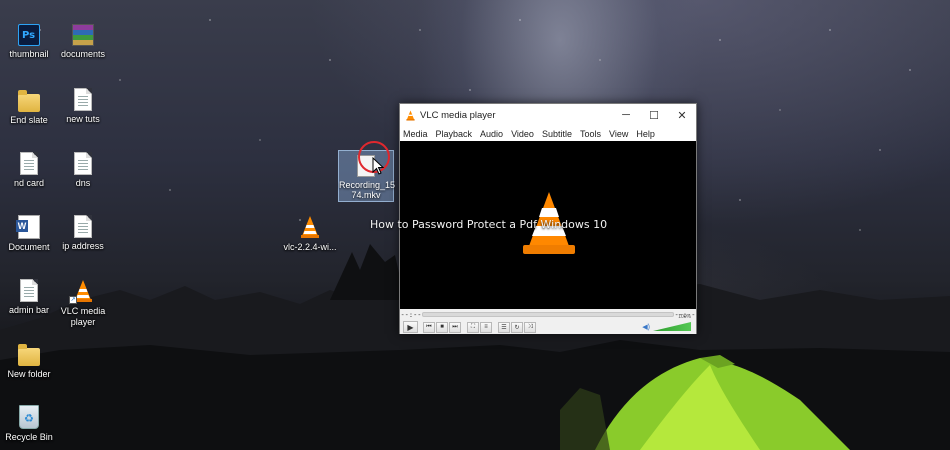  What do you see at coordinates (83, 54) in the screenshot?
I see `desktop-icon-label: documents` at bounding box center [83, 54].